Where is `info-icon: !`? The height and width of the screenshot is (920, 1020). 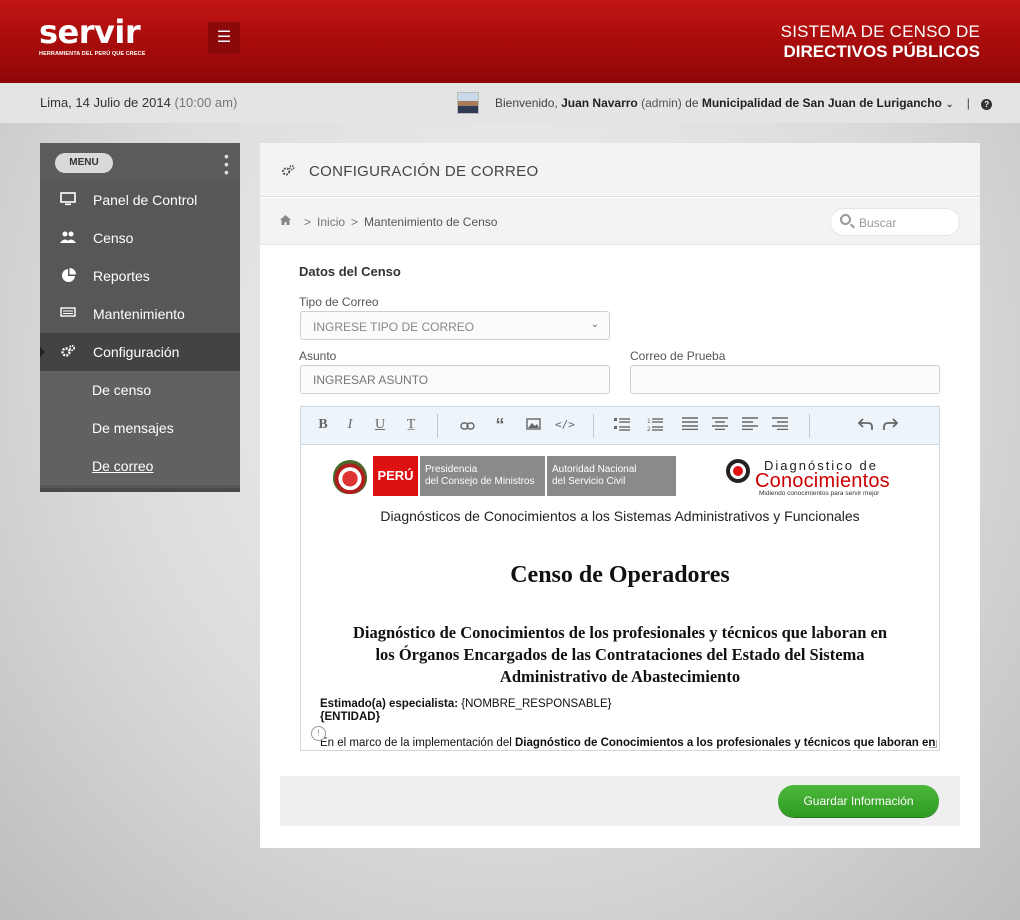
info-icon: ! is located at coordinates (318, 733).